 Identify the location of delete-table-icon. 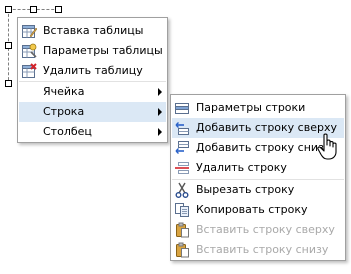
(29, 70).